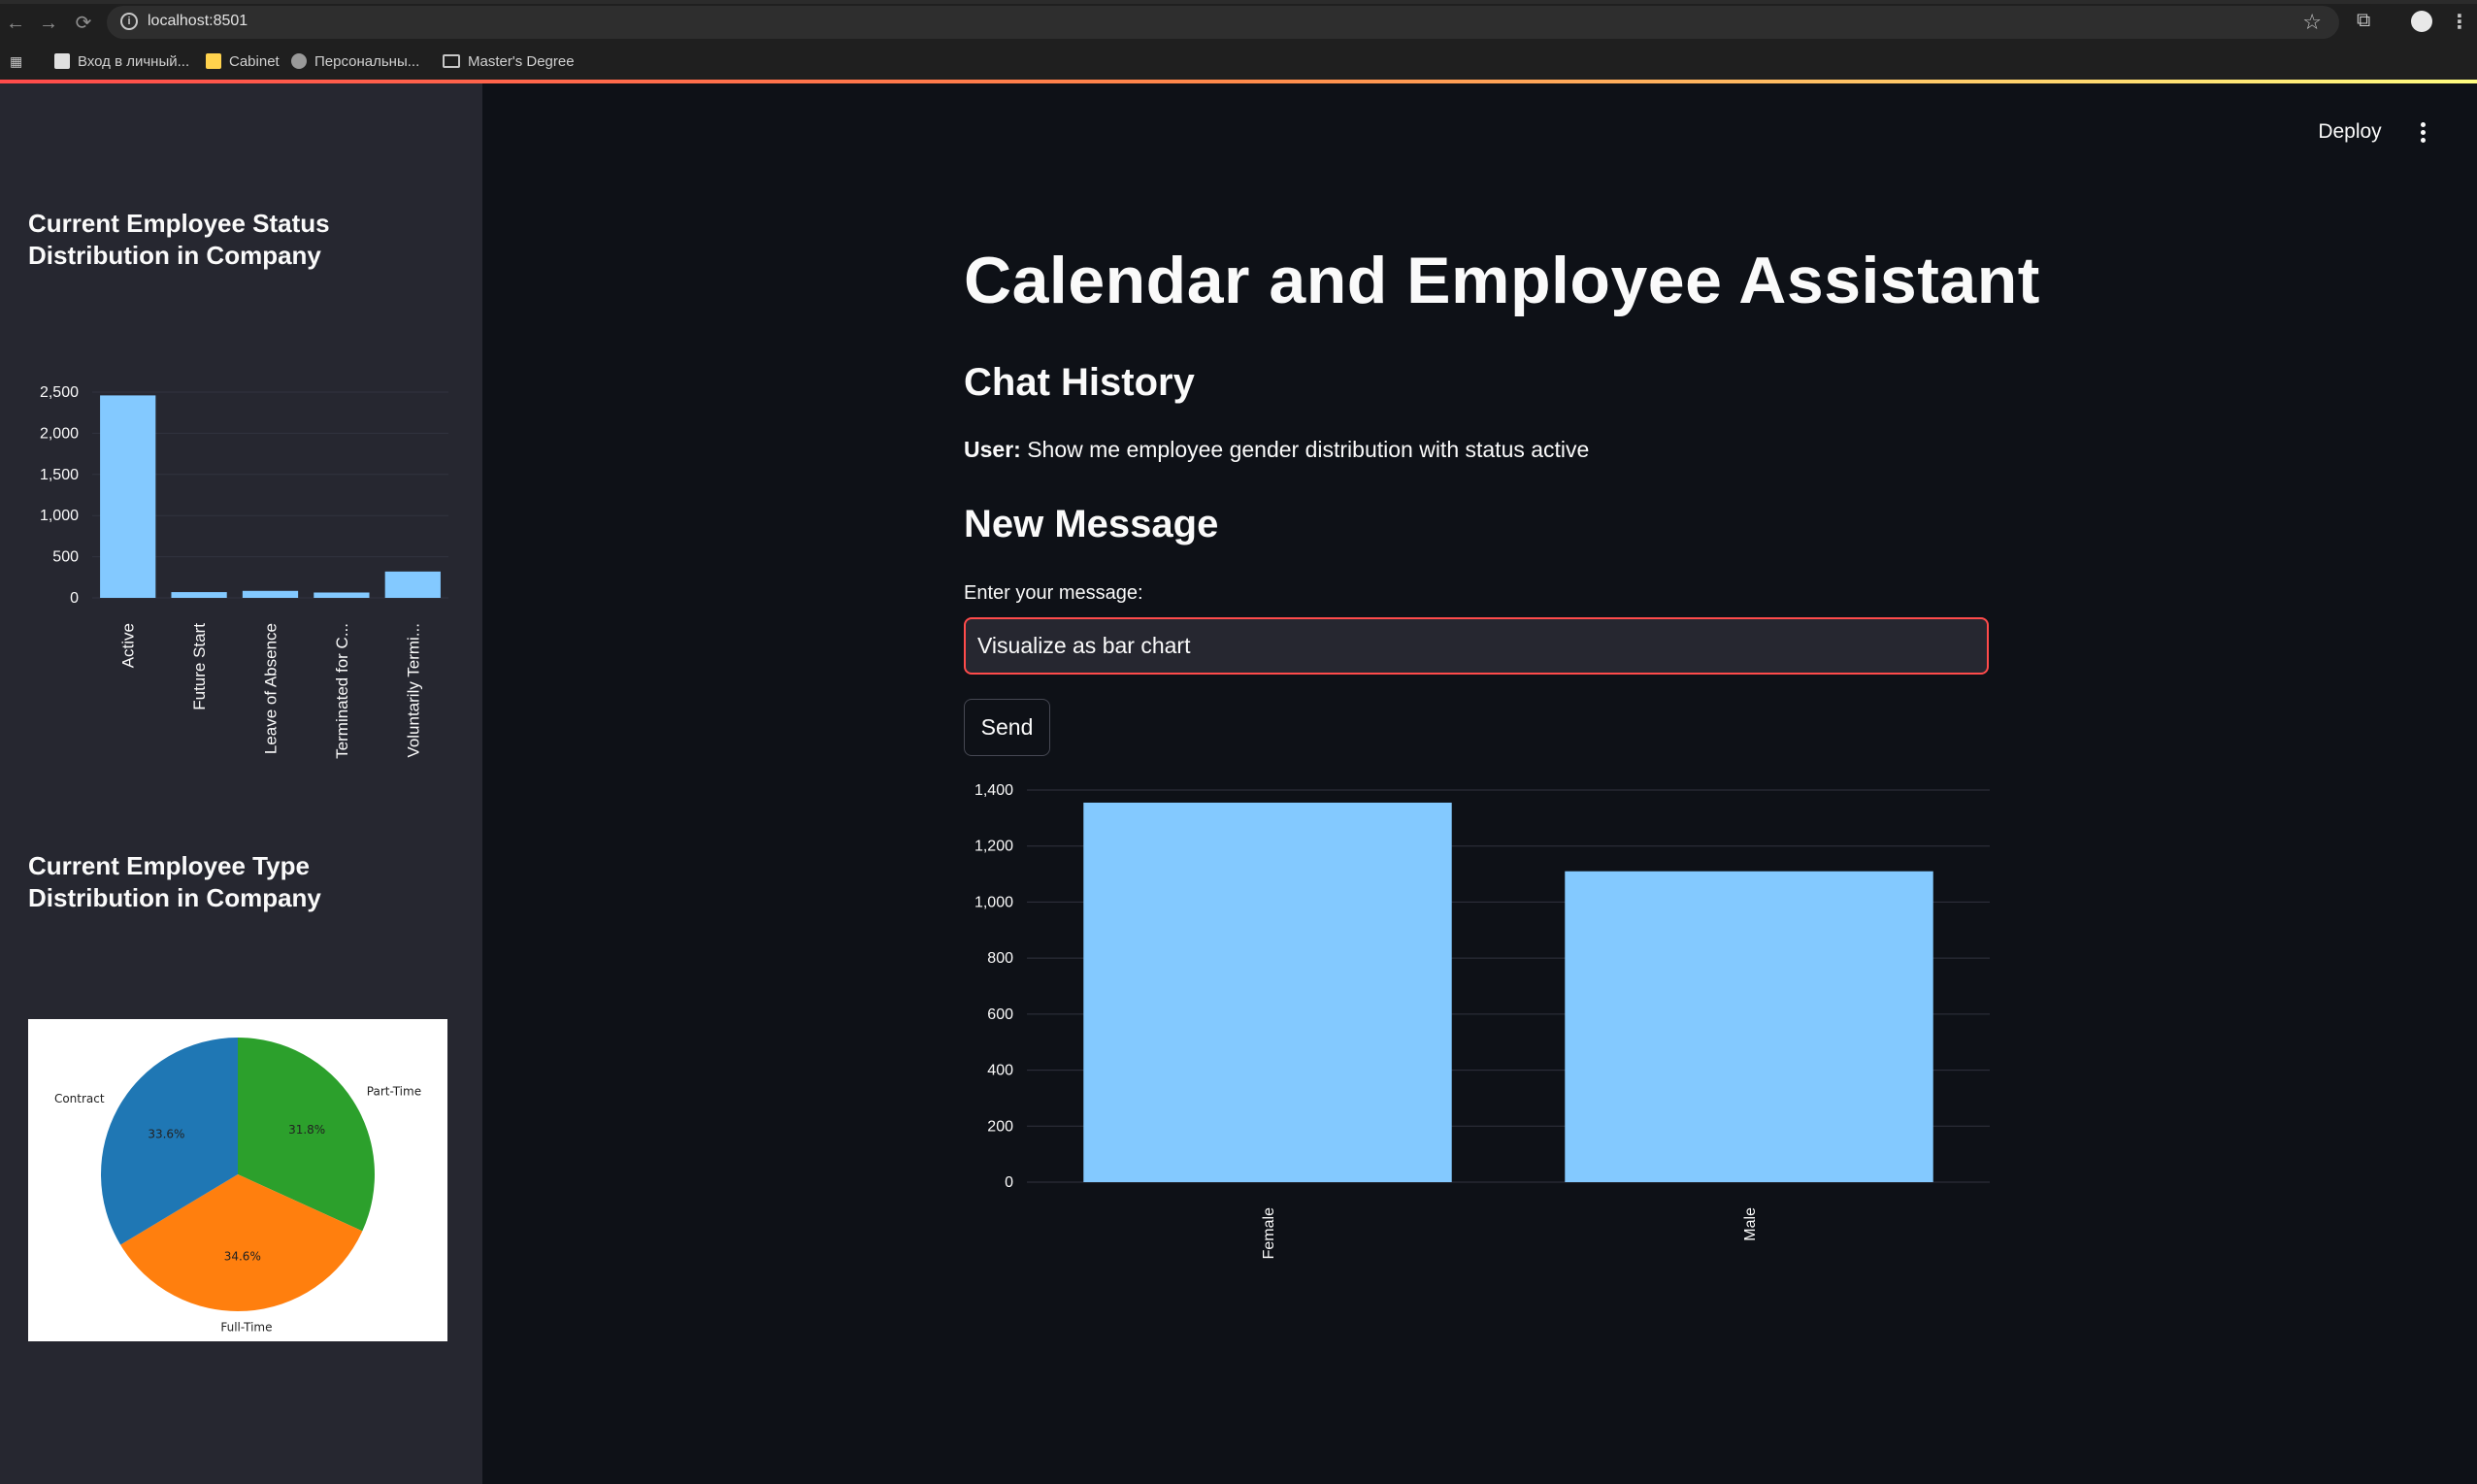 The image size is (2477, 1484). I want to click on browser-menu-icon: ⋮, so click(2459, 22).